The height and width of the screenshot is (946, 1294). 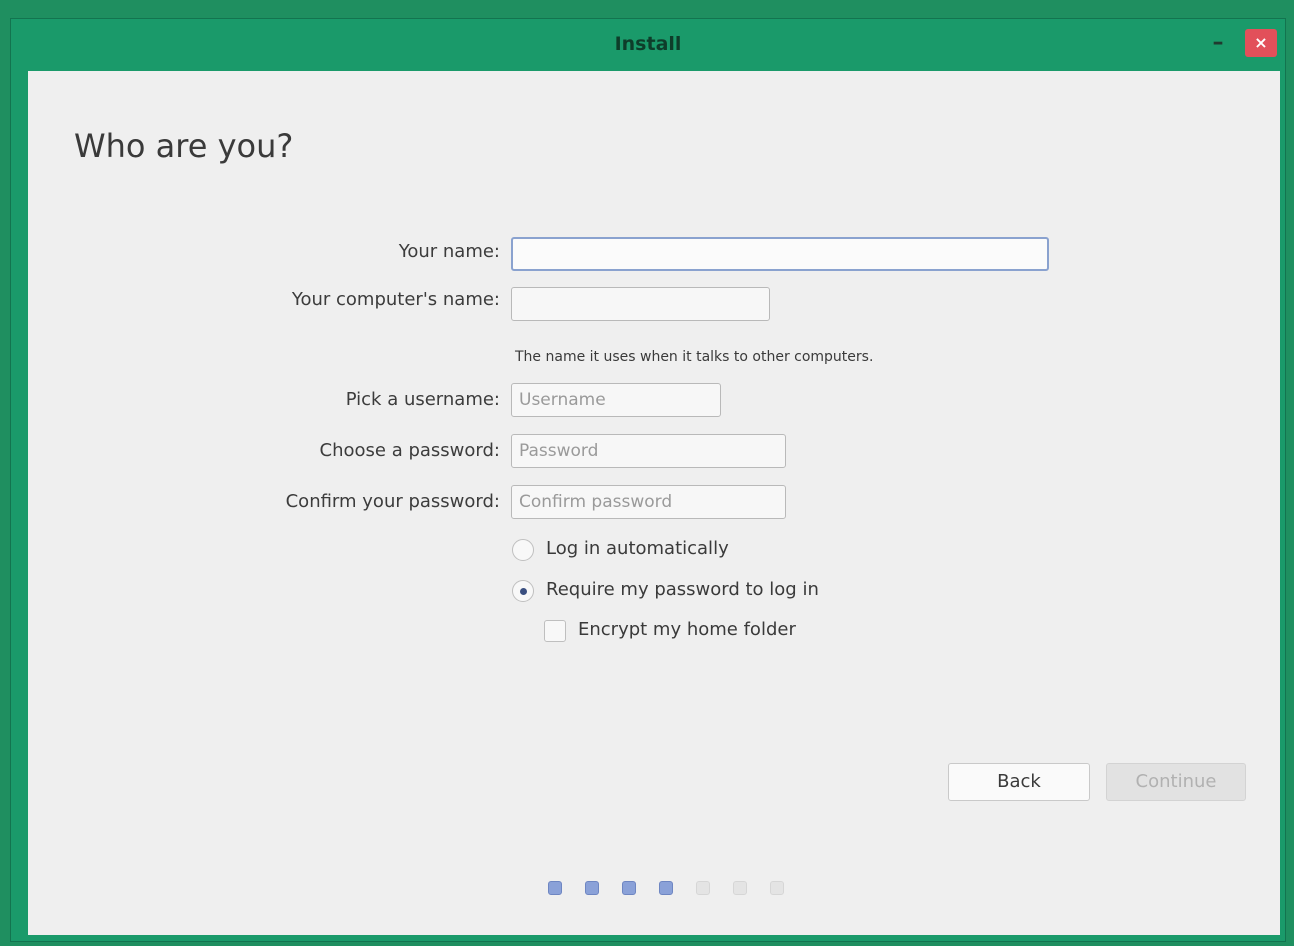 What do you see at coordinates (523, 550) in the screenshot?
I see `auto-login-radio` at bounding box center [523, 550].